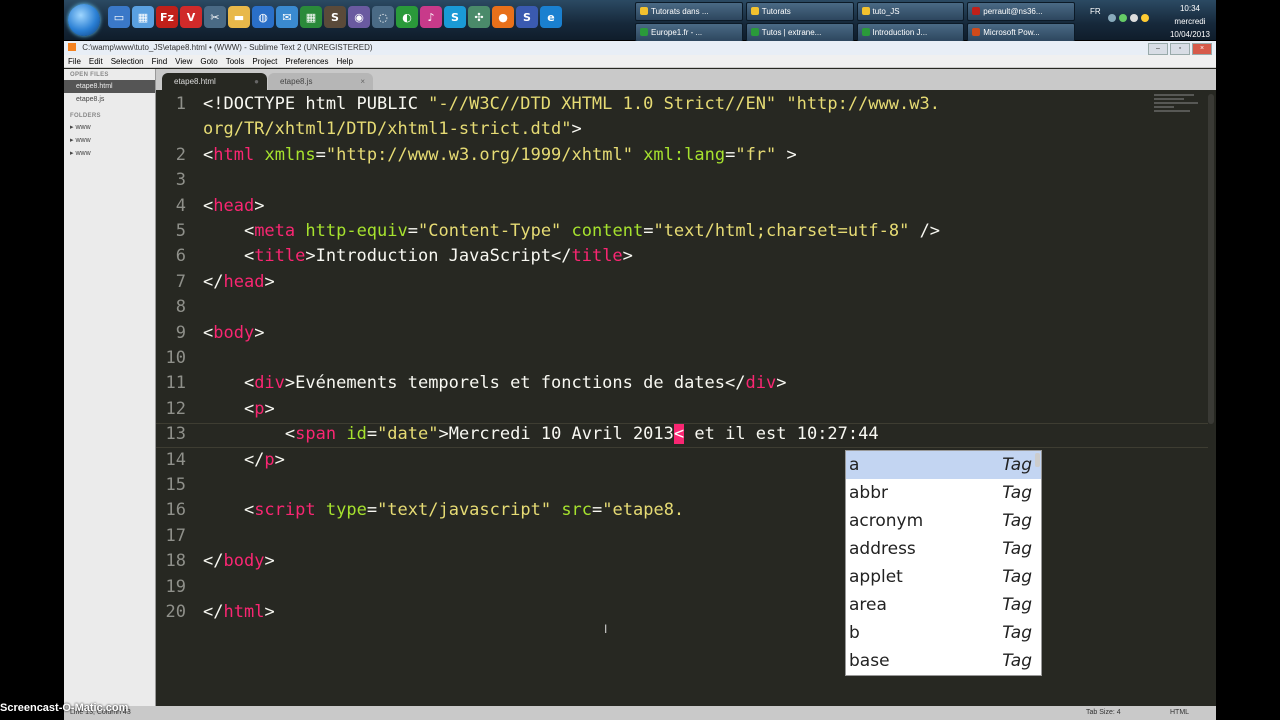 Image resolution: width=1280 pixels, height=720 pixels. What do you see at coordinates (781, 231) in the screenshot?
I see `code-string: "text/html;charset=utf-8"` at bounding box center [781, 231].